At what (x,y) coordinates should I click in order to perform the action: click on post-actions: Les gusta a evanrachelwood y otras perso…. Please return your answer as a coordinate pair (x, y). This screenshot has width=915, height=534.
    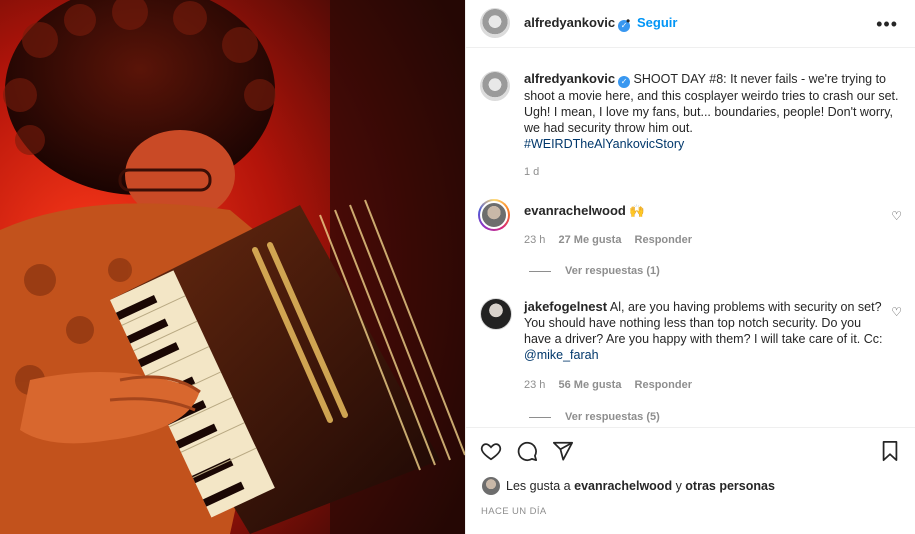
    Looking at the image, I should click on (690, 480).